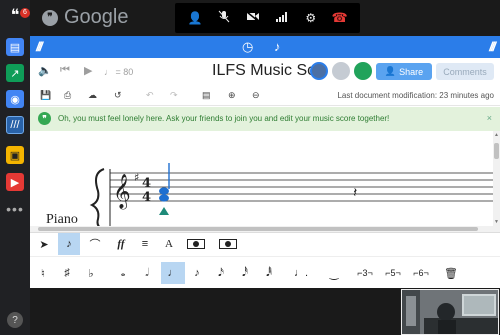 This screenshot has width=500, height=335. I want to click on notation-toolbar-top: ➤ ♪ ⌒ ff ≡ A, so click(265, 244).